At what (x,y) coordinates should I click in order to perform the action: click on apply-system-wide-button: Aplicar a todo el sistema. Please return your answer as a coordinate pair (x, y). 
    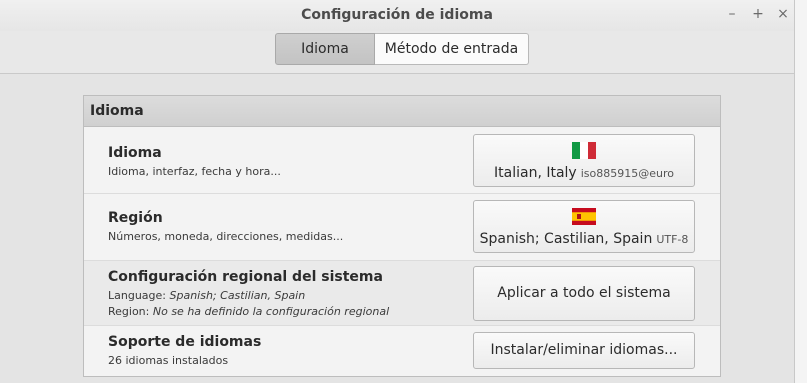
    Looking at the image, I should click on (584, 293).